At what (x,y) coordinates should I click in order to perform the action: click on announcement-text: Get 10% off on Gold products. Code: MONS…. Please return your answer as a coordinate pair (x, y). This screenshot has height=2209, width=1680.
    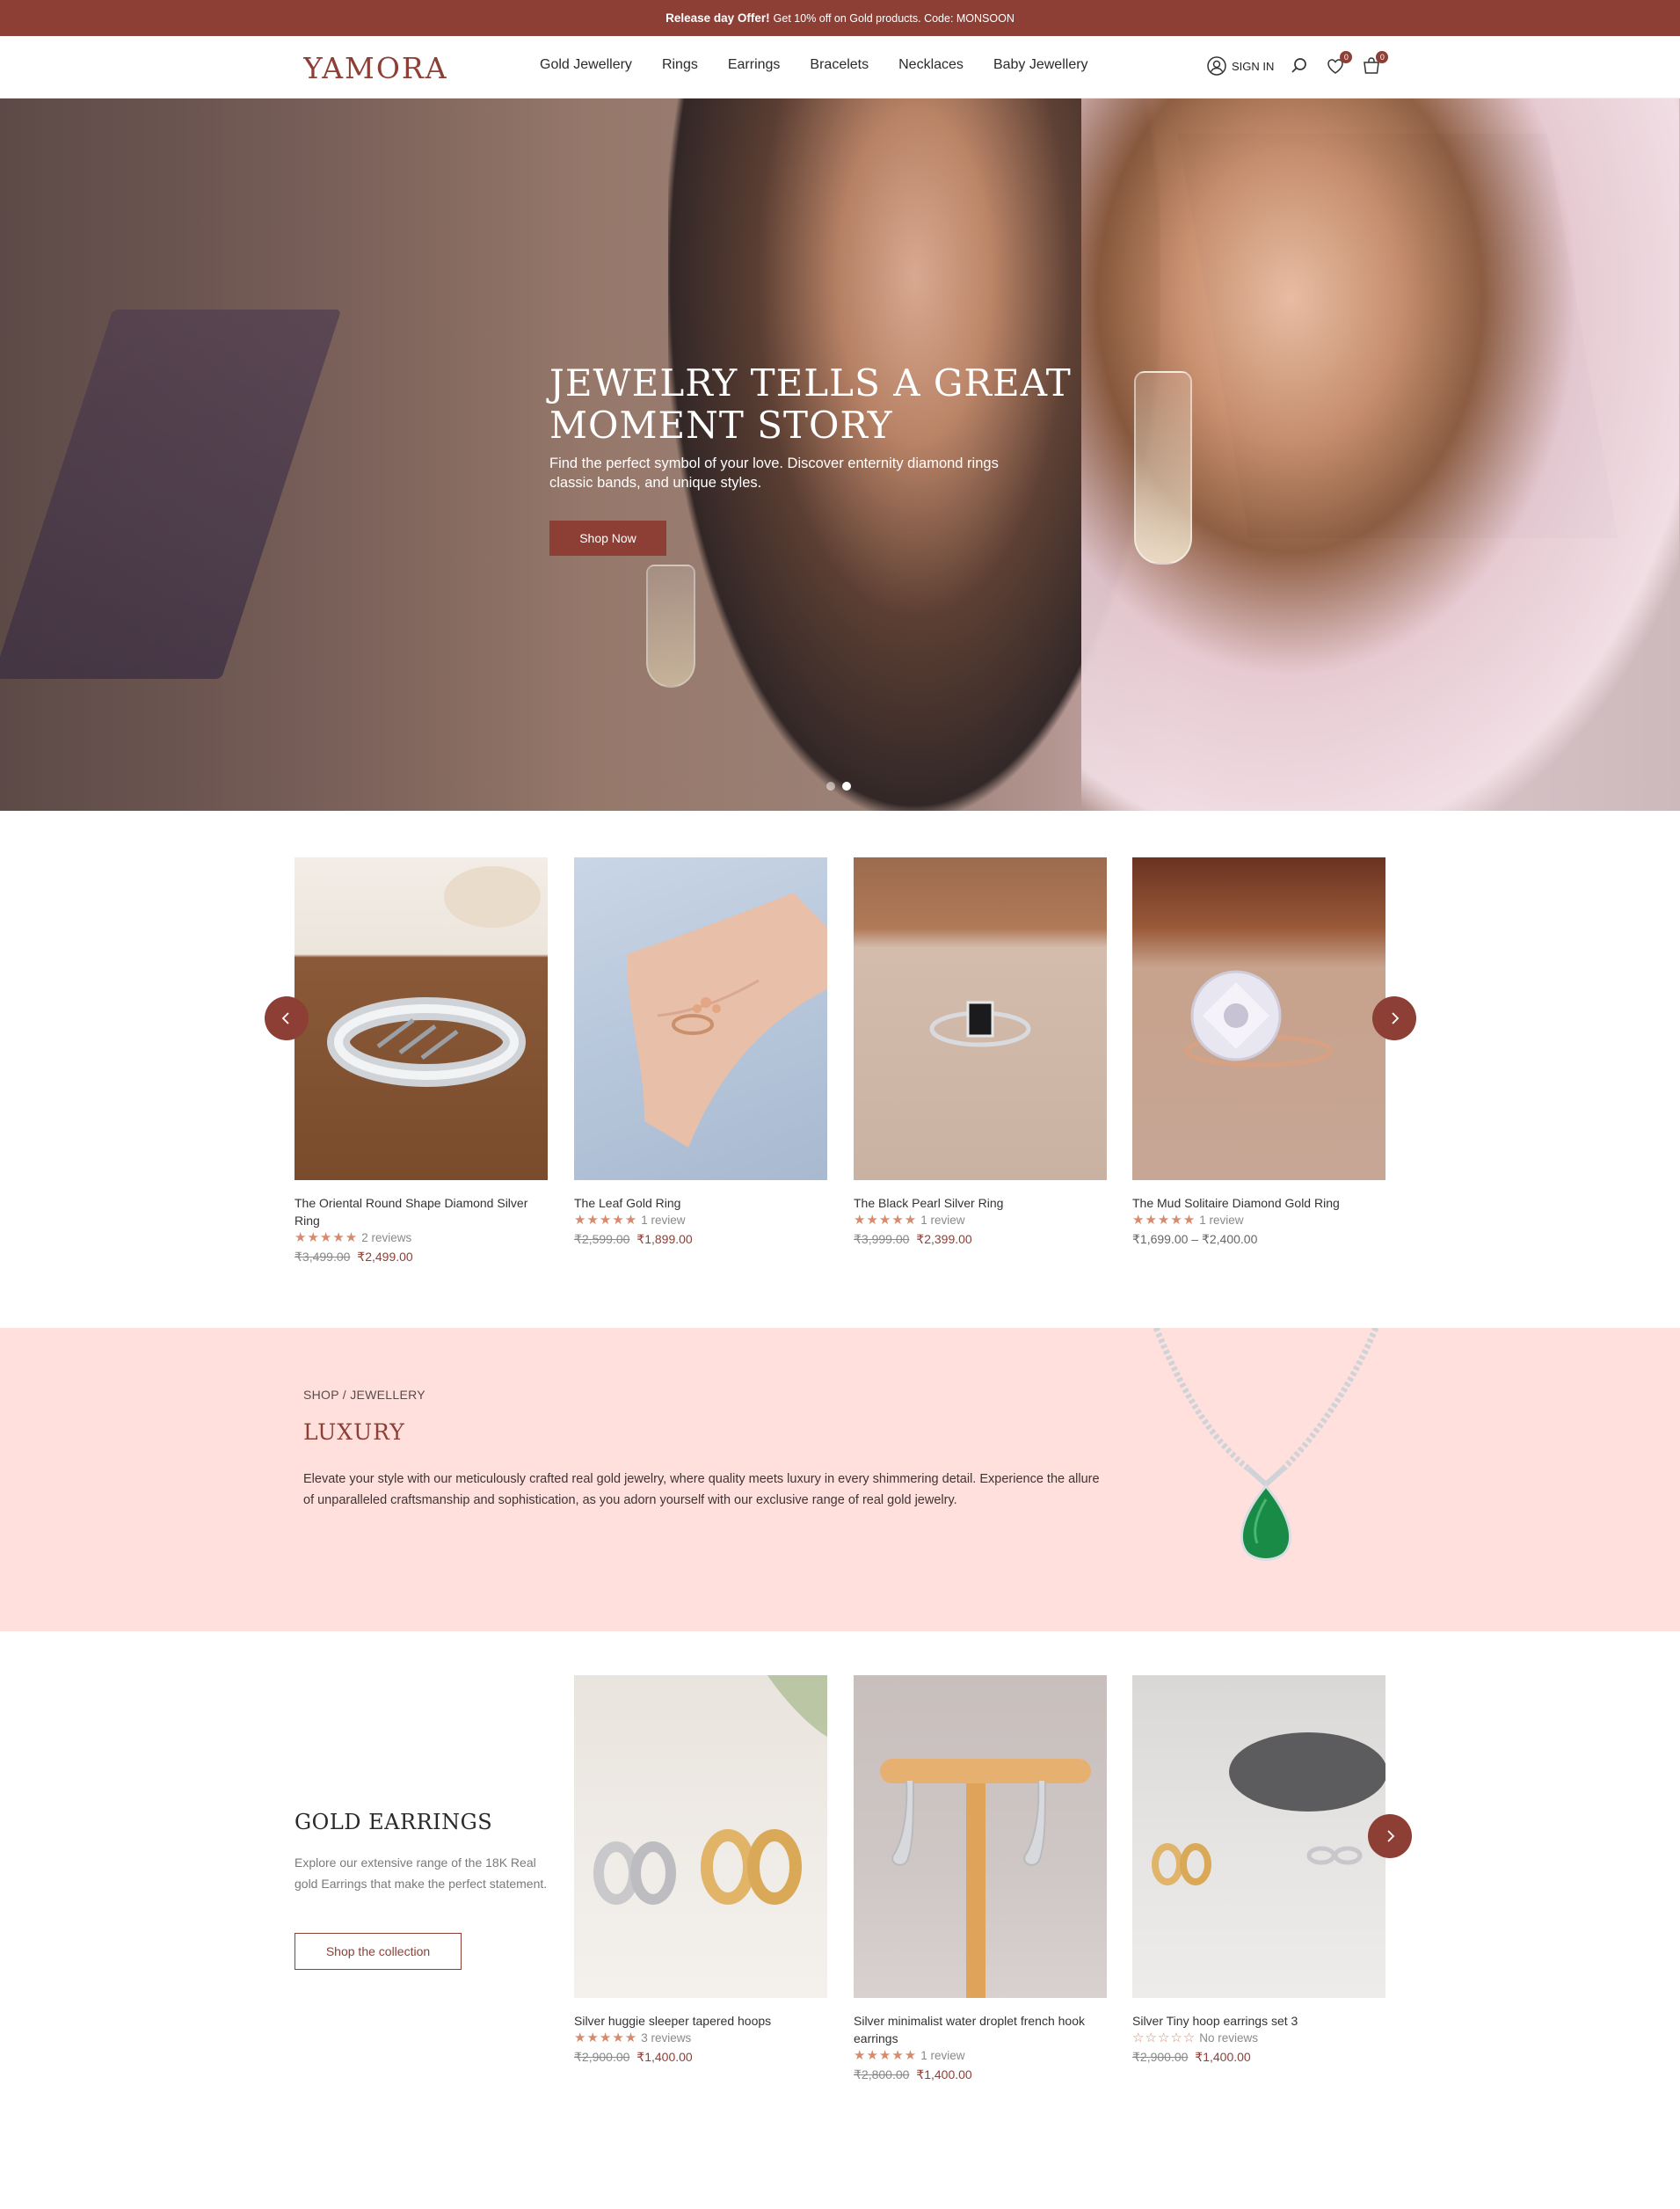
    Looking at the image, I should click on (894, 18).